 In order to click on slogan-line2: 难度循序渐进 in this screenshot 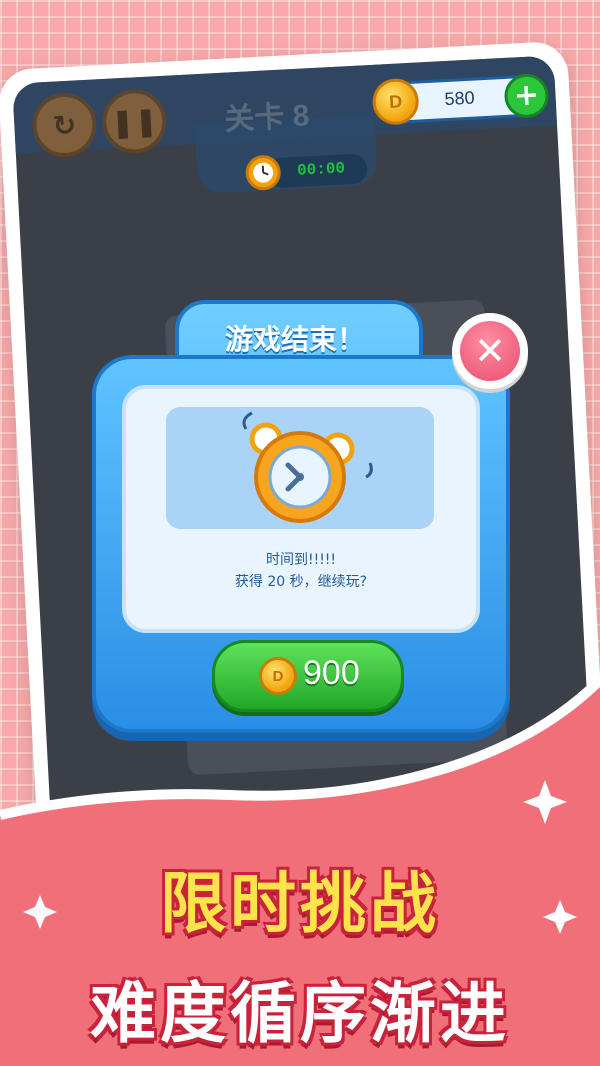, I will do `click(300, 1013)`.